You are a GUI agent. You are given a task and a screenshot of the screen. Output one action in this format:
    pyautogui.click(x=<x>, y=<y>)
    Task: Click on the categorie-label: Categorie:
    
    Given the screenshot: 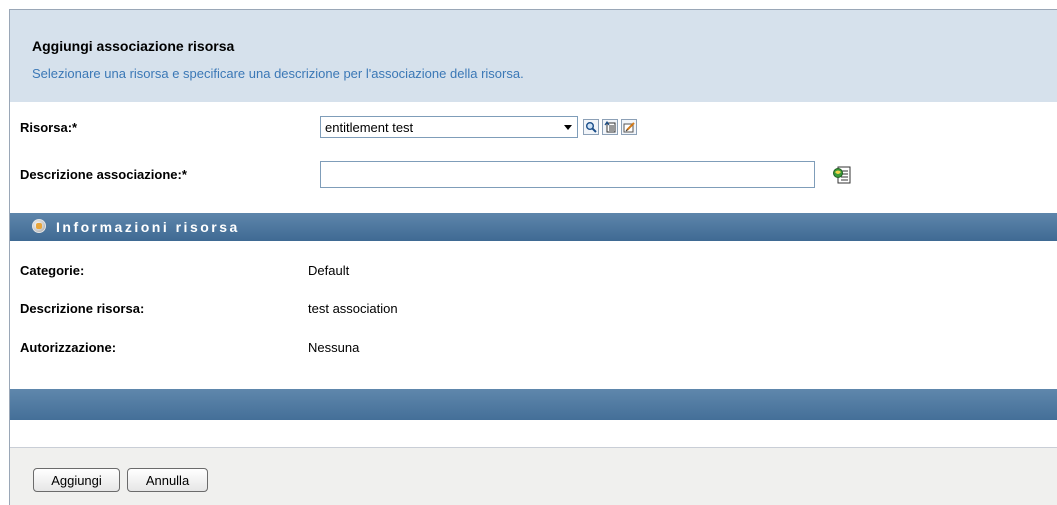 What is the action you would take?
    pyautogui.click(x=52, y=270)
    